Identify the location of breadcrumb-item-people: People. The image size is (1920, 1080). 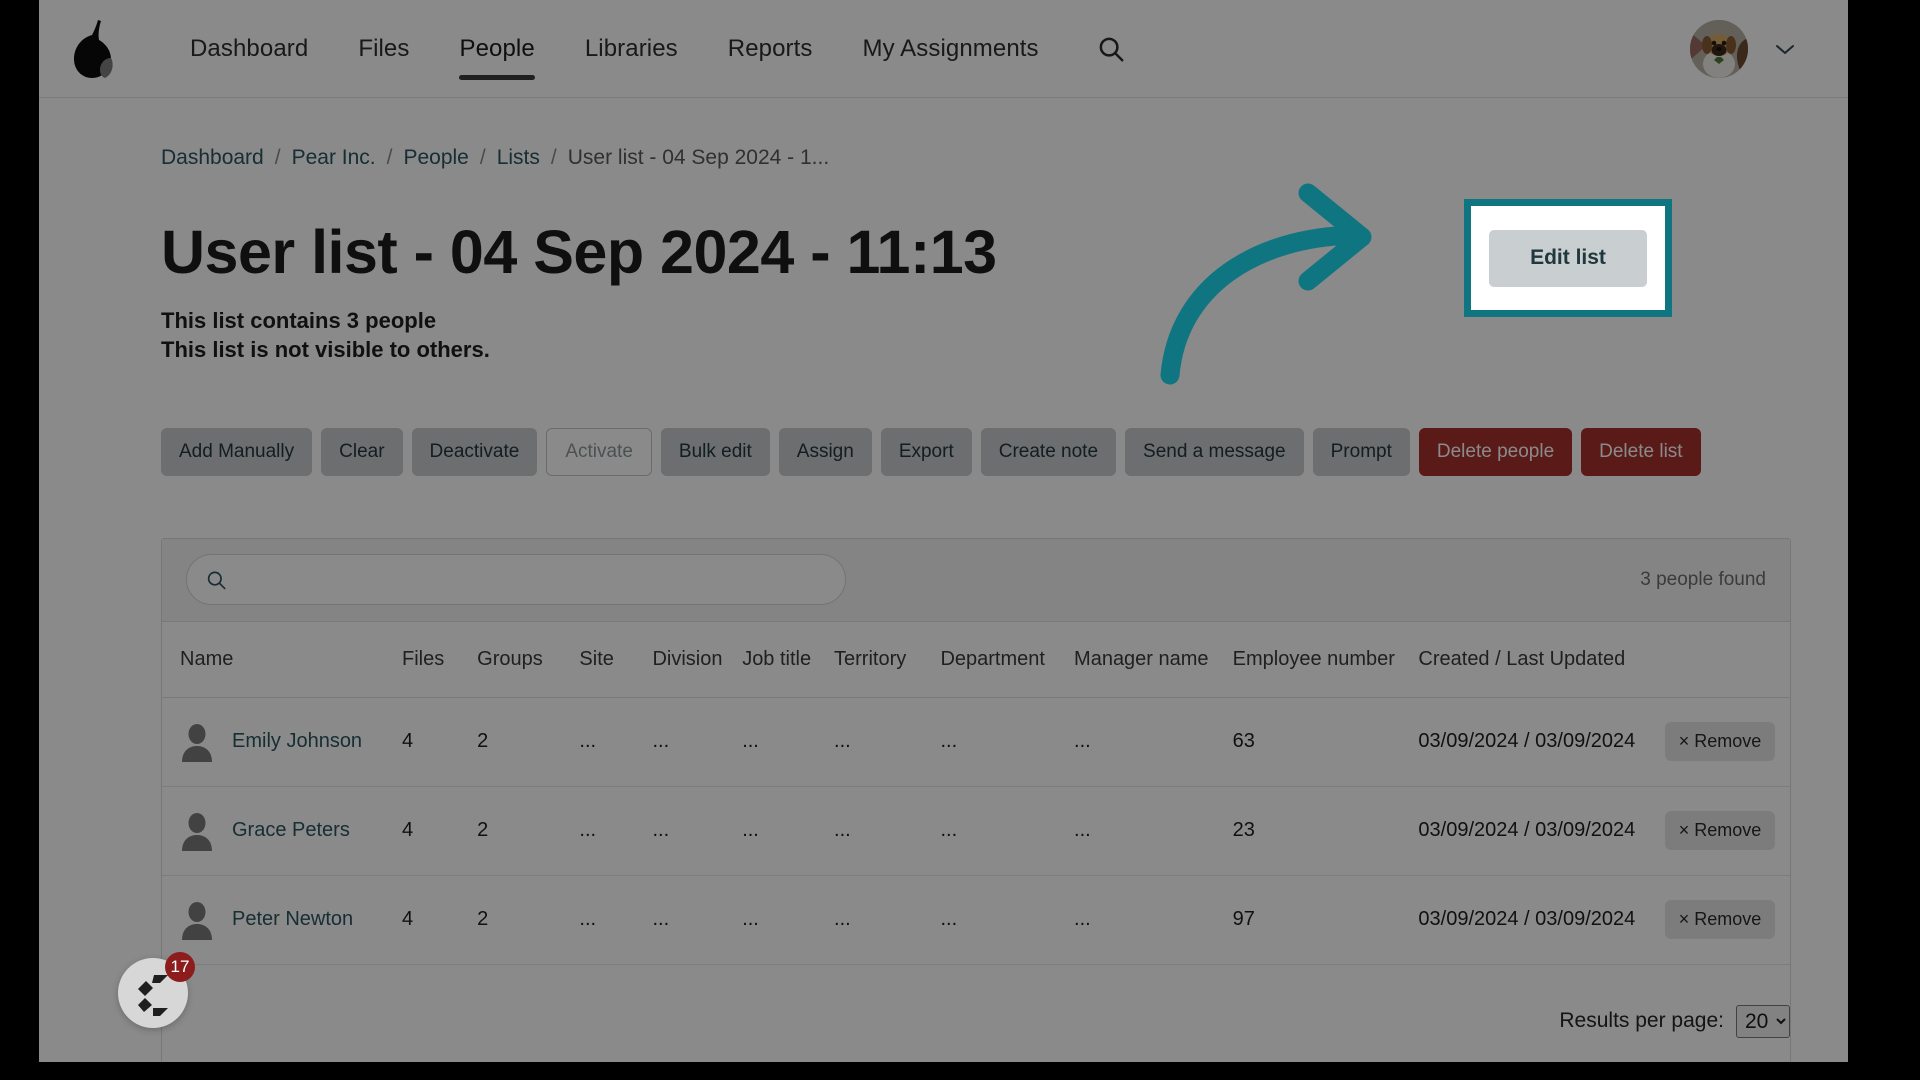
(435, 158).